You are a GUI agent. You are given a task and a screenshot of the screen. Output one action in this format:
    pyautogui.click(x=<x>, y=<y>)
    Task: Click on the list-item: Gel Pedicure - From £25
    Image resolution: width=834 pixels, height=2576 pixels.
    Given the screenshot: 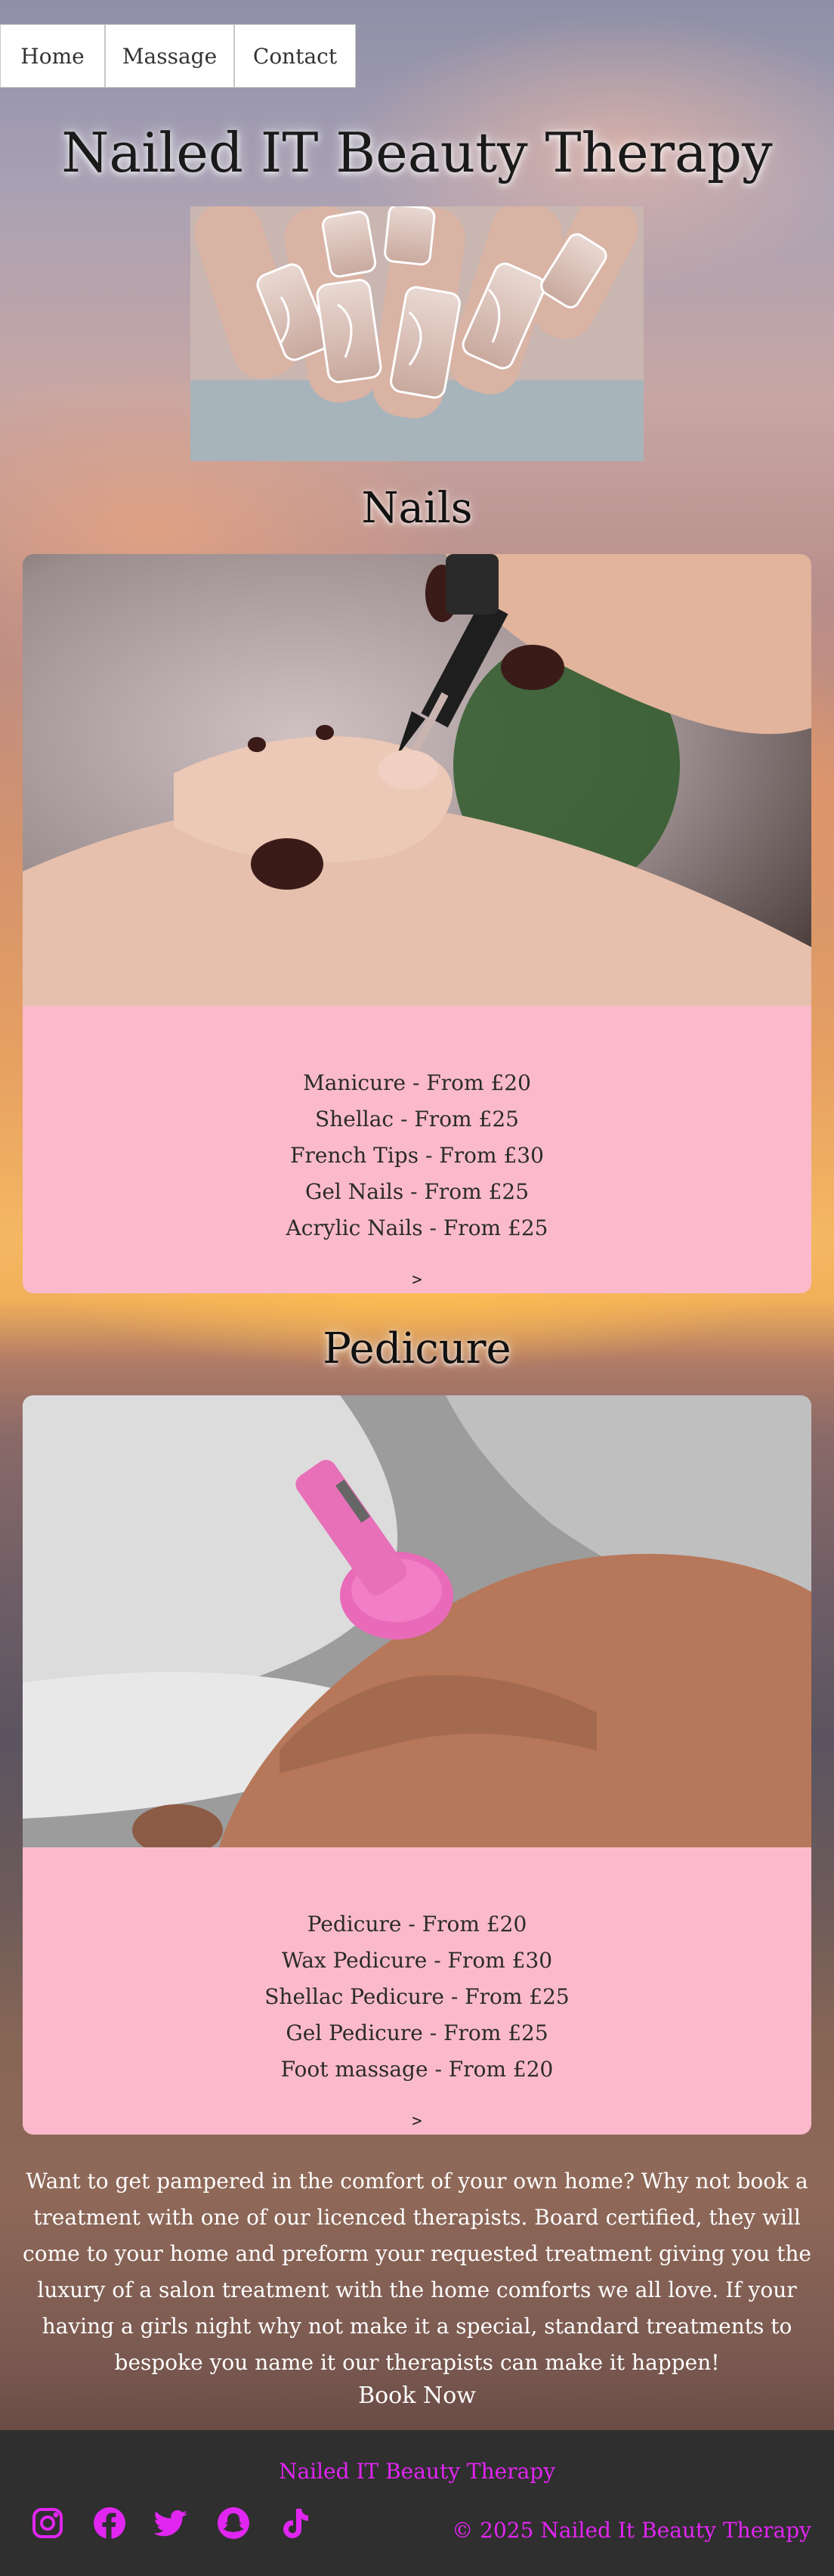 What is the action you would take?
    pyautogui.click(x=417, y=2032)
    